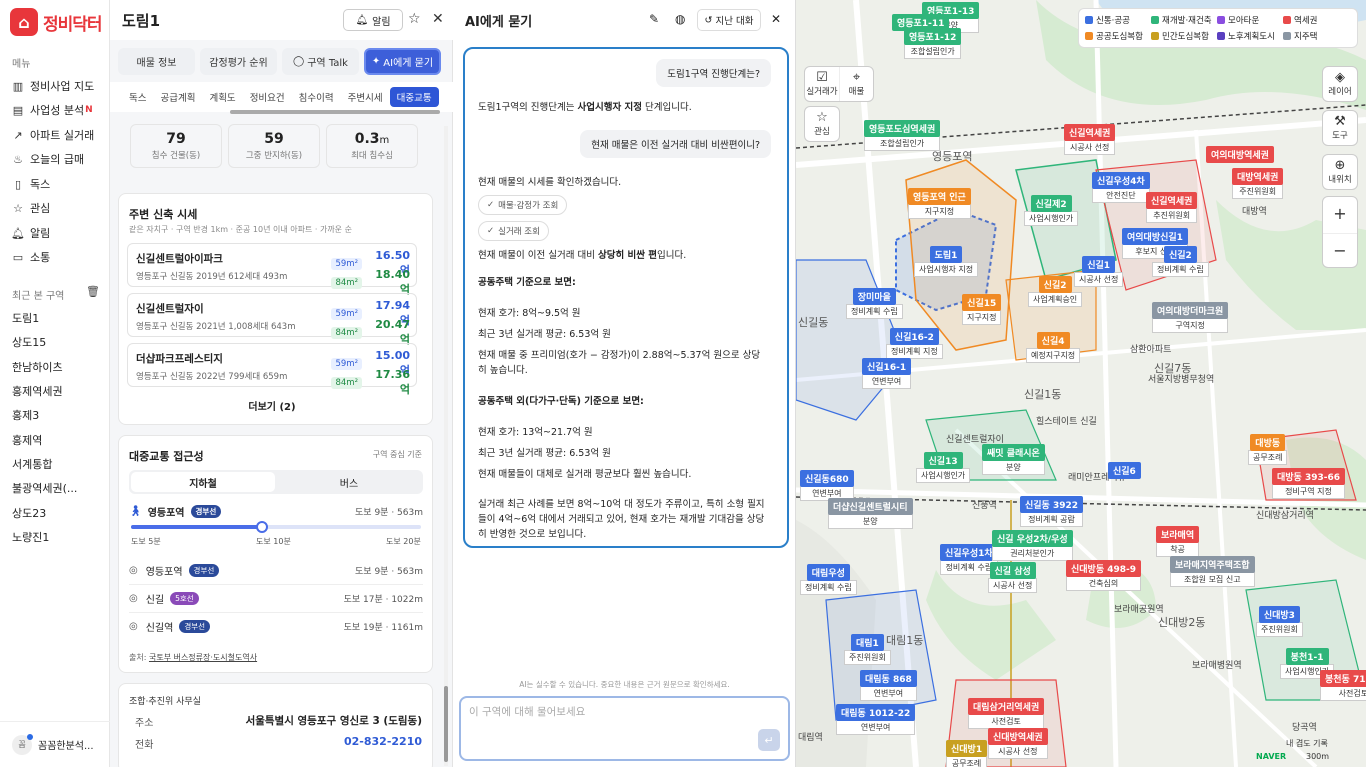 This screenshot has height=767, width=1366. Describe the element at coordinates (137, 97) in the screenshot. I see `subtab-docs: 독스` at that location.